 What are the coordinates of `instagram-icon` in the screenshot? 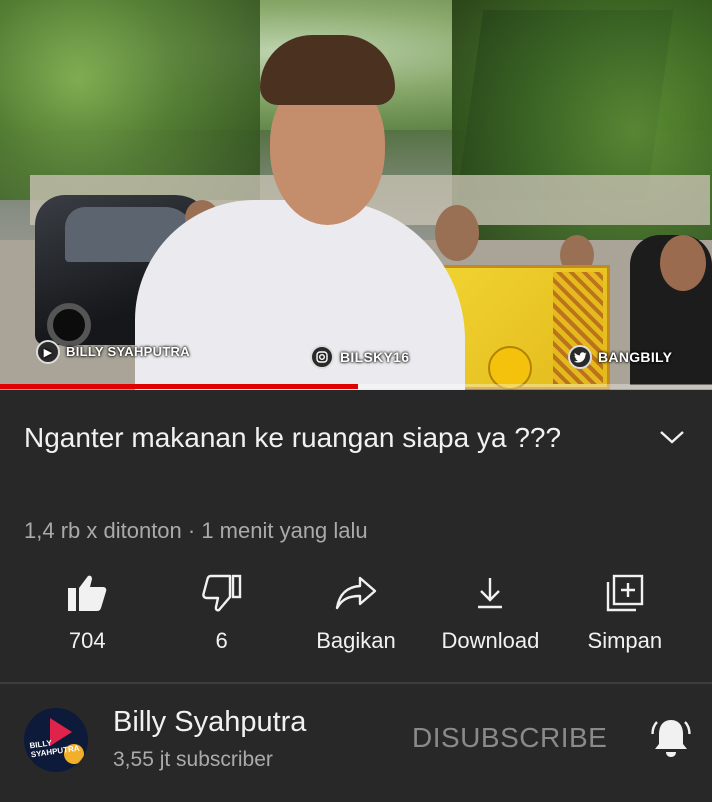 It's located at (322, 357).